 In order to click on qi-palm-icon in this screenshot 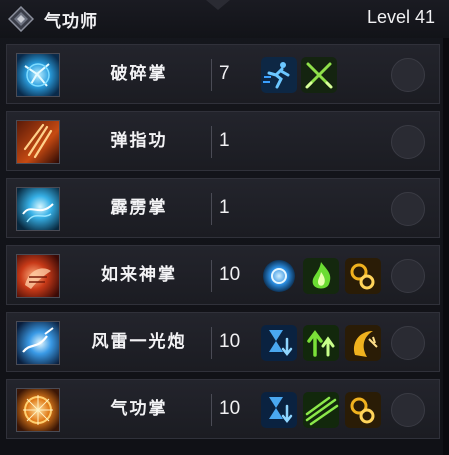, I will do `click(38, 410)`.